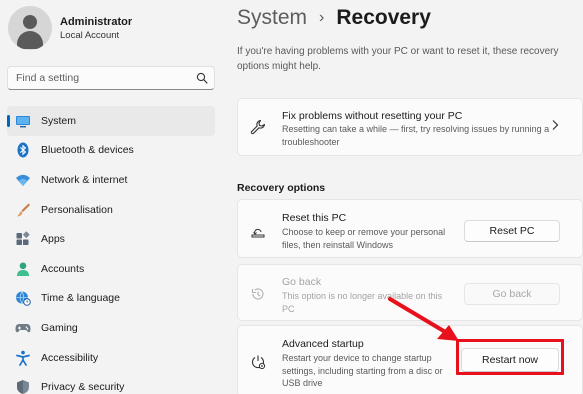  What do you see at coordinates (70, 357) in the screenshot?
I see `sidebar-item-label: Accessibility` at bounding box center [70, 357].